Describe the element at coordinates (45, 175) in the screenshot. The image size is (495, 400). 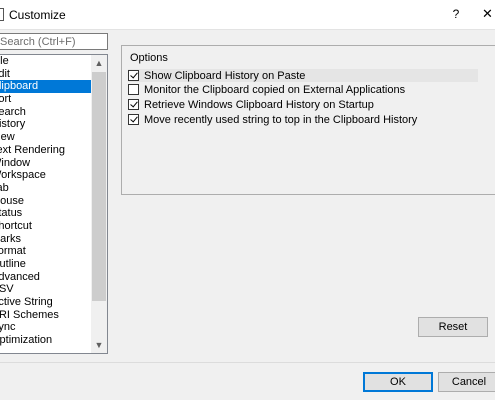
I see `category-item: Workspace` at that location.